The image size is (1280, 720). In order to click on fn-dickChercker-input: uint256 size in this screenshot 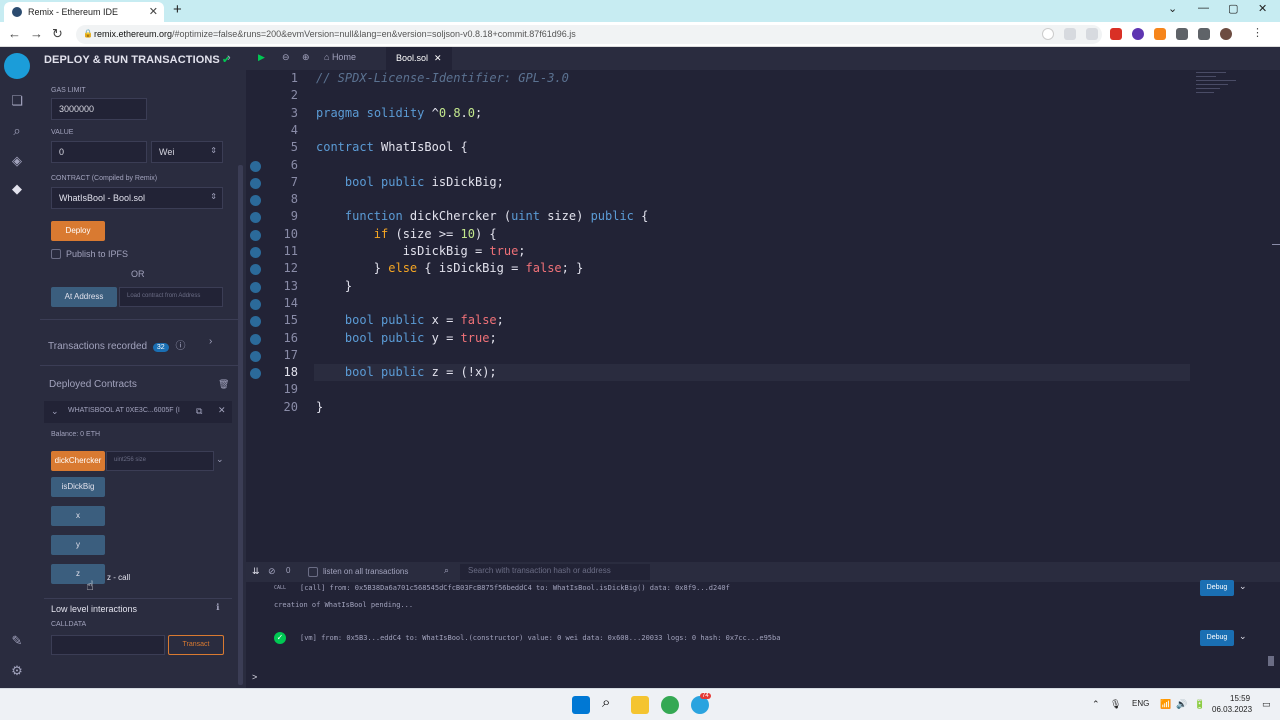, I will do `click(160, 461)`.